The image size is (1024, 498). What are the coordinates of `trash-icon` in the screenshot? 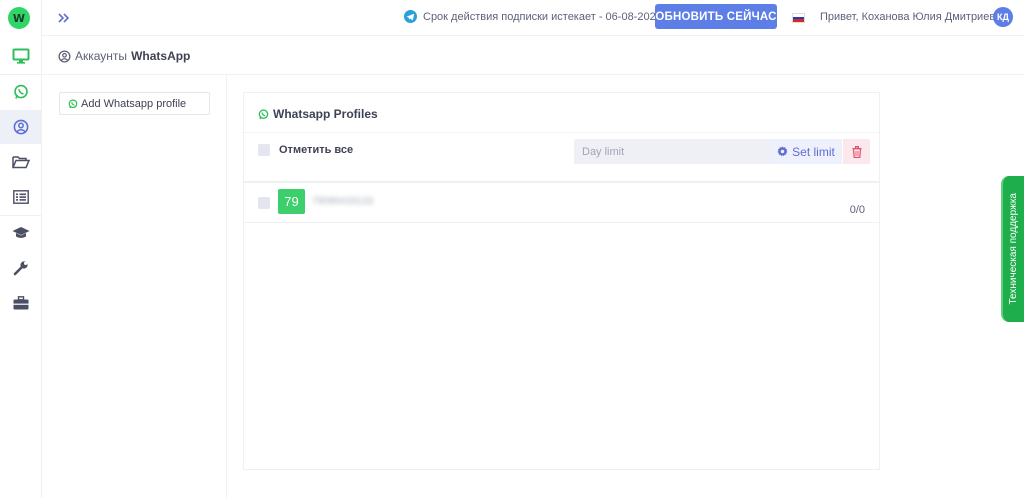 It's located at (856, 151).